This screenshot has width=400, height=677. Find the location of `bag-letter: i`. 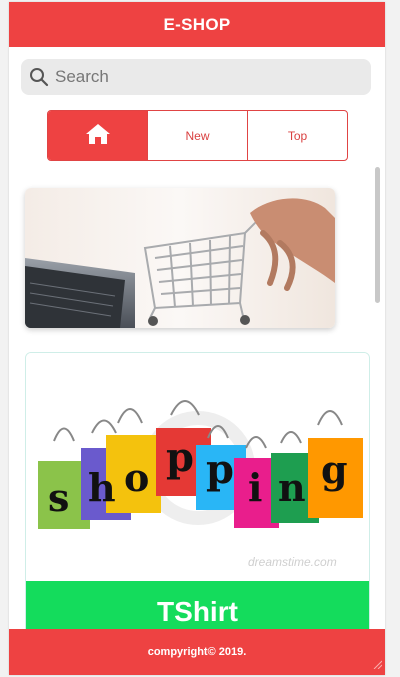

bag-letter: i is located at coordinates (255, 487).